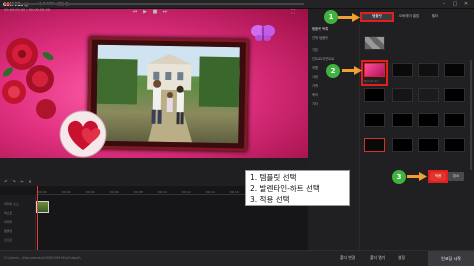  I want to click on instruction-step-2: 2. 발렌타인-하트 선택, so click(285, 188).